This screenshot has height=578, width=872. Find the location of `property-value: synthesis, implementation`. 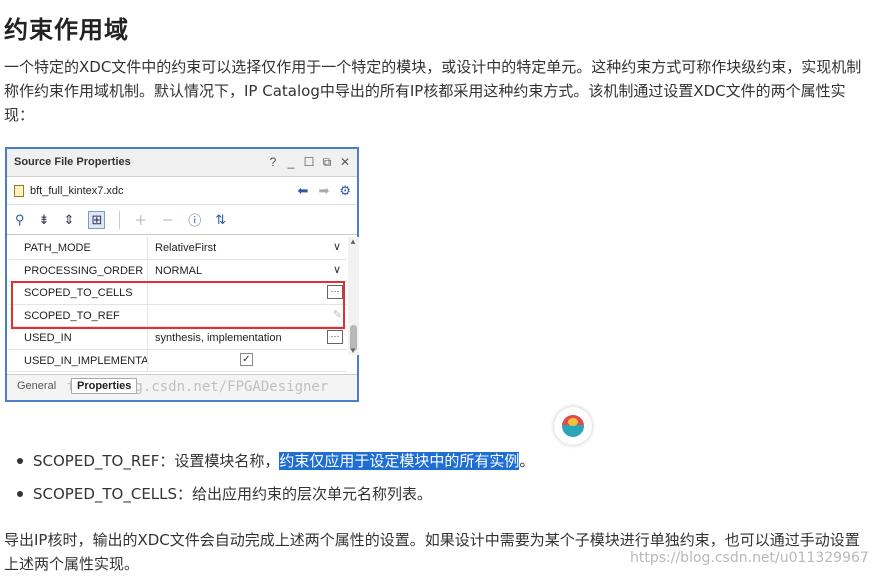

property-value: synthesis, implementation is located at coordinates (218, 338).